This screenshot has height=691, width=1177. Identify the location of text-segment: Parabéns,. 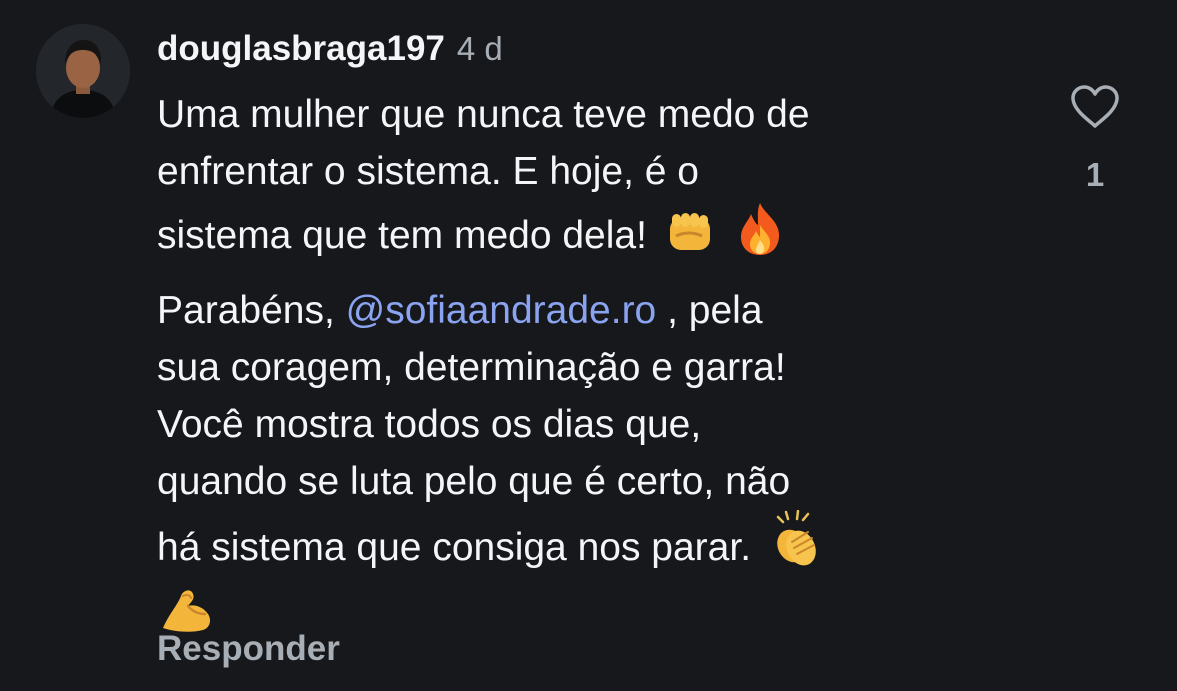
(246, 310).